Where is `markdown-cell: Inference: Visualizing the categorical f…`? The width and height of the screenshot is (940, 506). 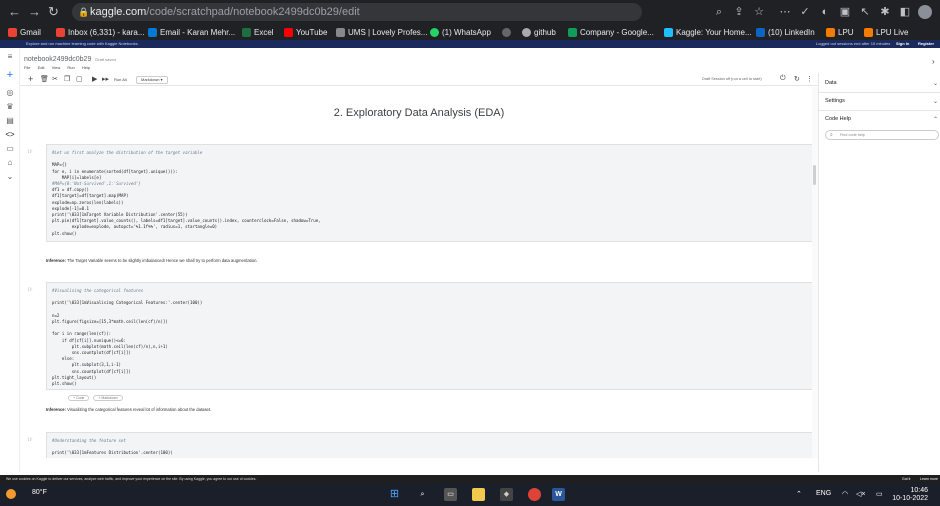 markdown-cell: Inference: Visualizing the categorical f… is located at coordinates (128, 409).